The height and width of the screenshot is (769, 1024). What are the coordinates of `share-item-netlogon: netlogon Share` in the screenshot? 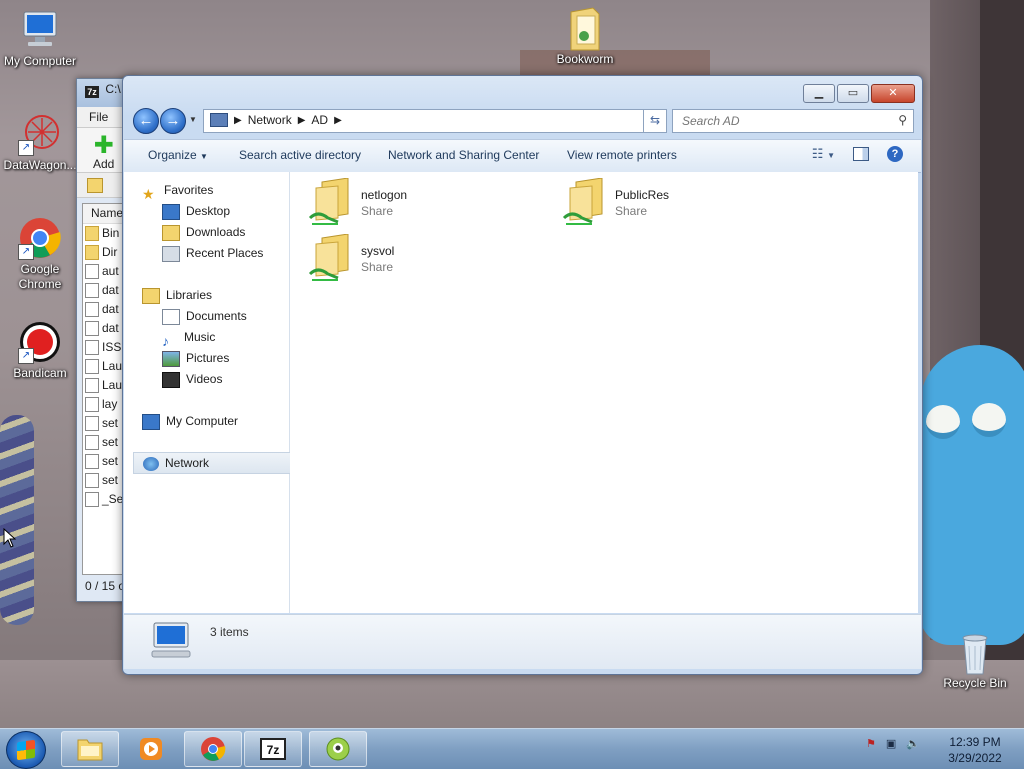 It's located at (418, 205).